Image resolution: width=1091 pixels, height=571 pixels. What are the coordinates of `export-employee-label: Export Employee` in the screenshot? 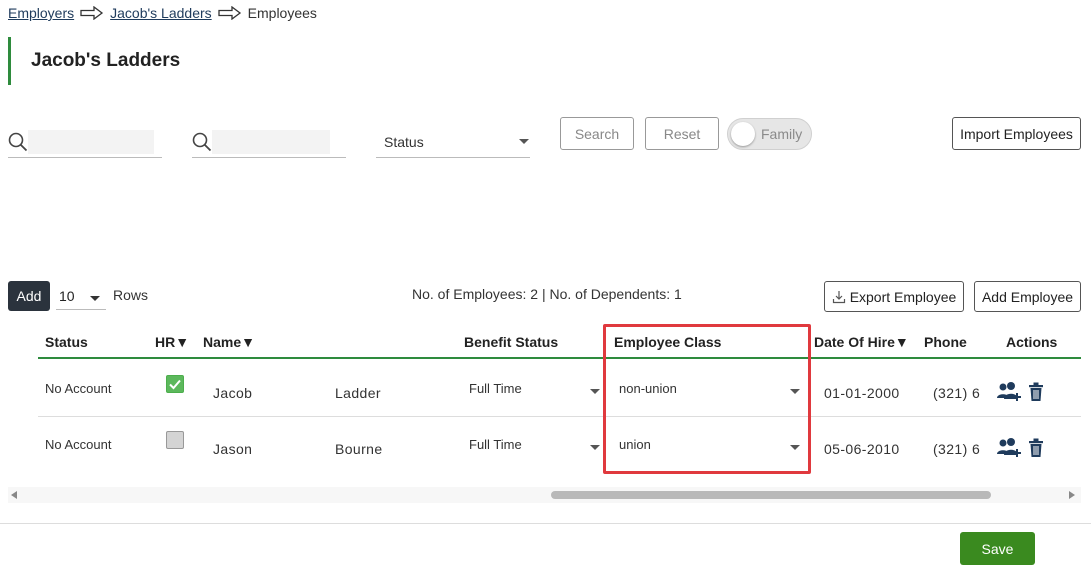 It's located at (903, 296).